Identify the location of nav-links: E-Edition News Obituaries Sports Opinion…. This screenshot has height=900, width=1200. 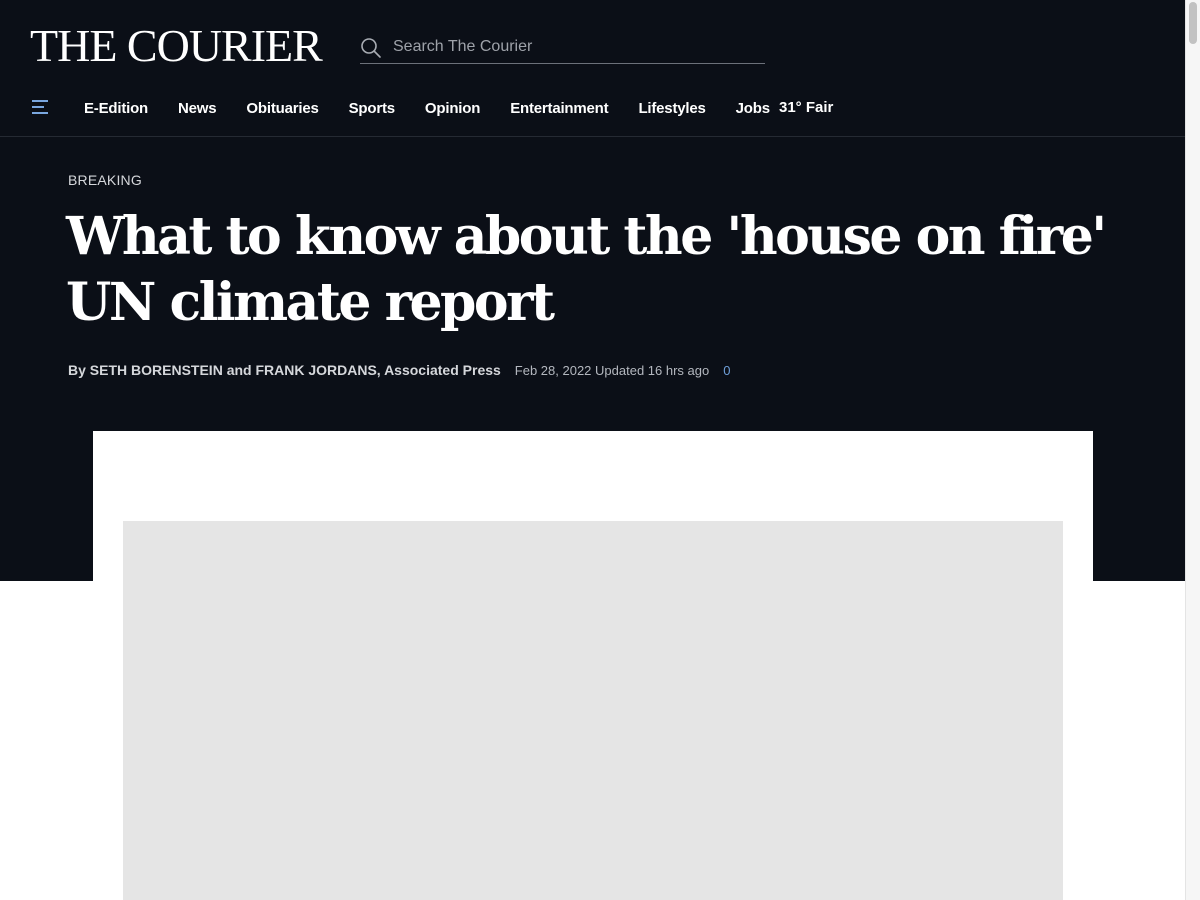
(442, 108).